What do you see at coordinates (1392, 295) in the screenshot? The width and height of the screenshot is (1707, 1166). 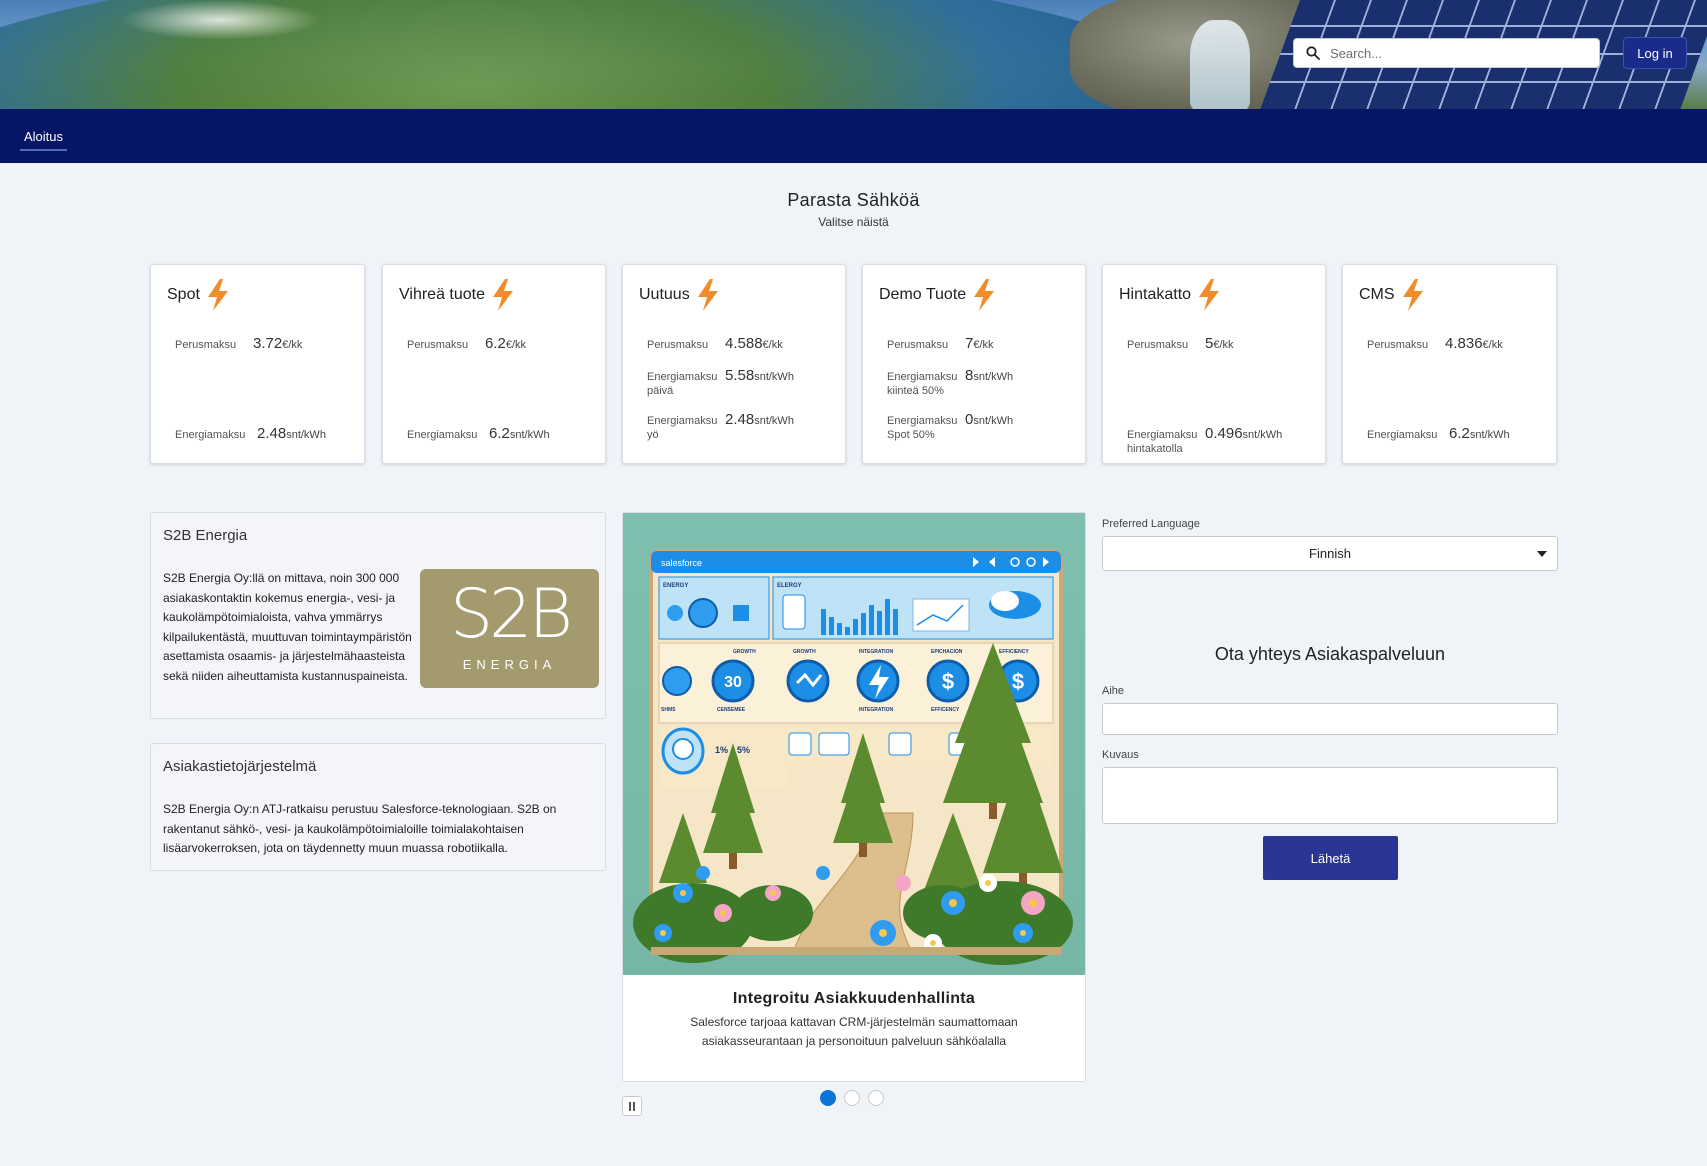 I see `product-card-title: CMS` at bounding box center [1392, 295].